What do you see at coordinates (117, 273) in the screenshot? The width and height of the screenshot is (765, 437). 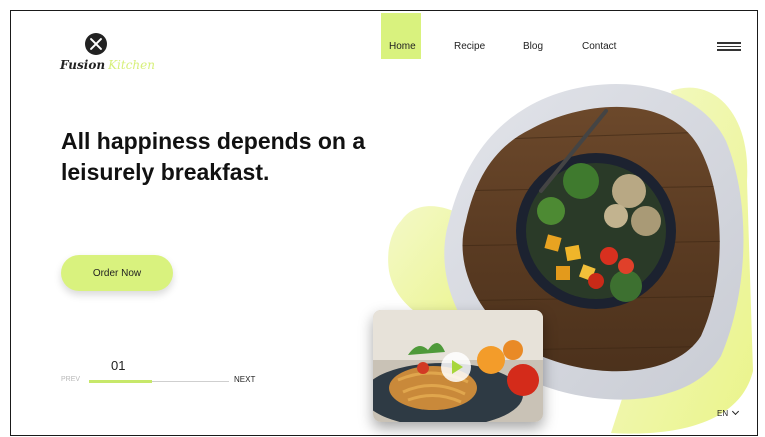 I see `order-now-button: Order Now` at bounding box center [117, 273].